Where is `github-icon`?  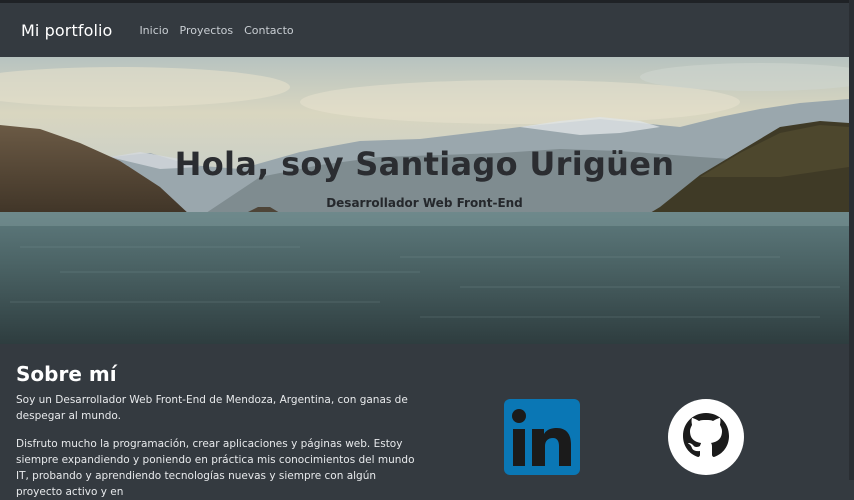
github-icon is located at coordinates (706, 435).